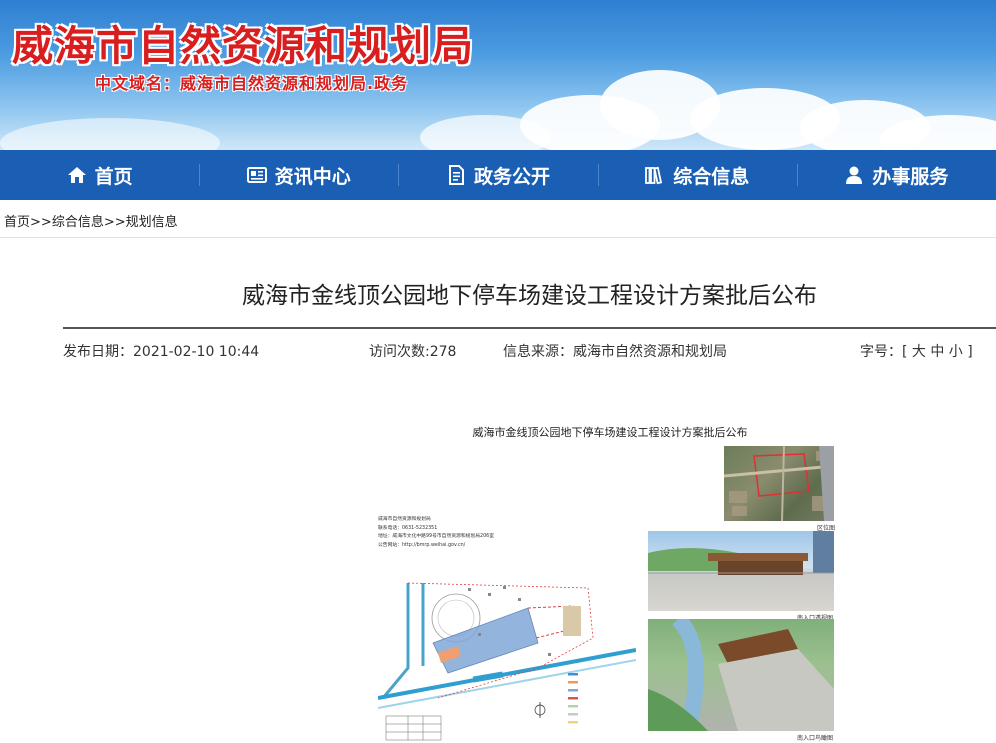 Image resolution: width=996 pixels, height=743 pixels. Describe the element at coordinates (529, 296) in the screenshot. I see `article-title: 威海市金线顶公园地下停车场建设工程设计方案批后公布` at that location.